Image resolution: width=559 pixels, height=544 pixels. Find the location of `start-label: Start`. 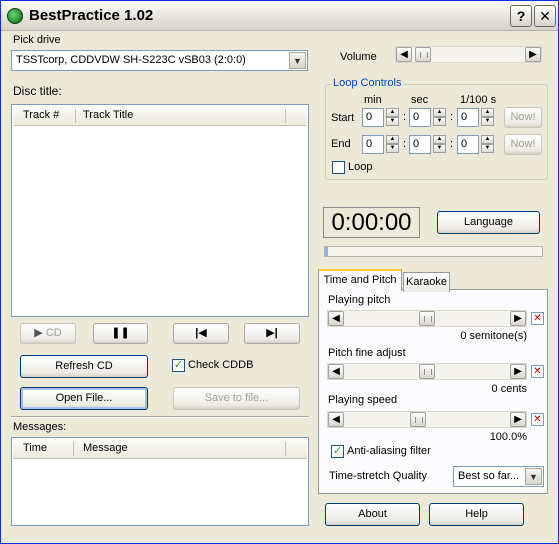

start-label: Start is located at coordinates (343, 118).